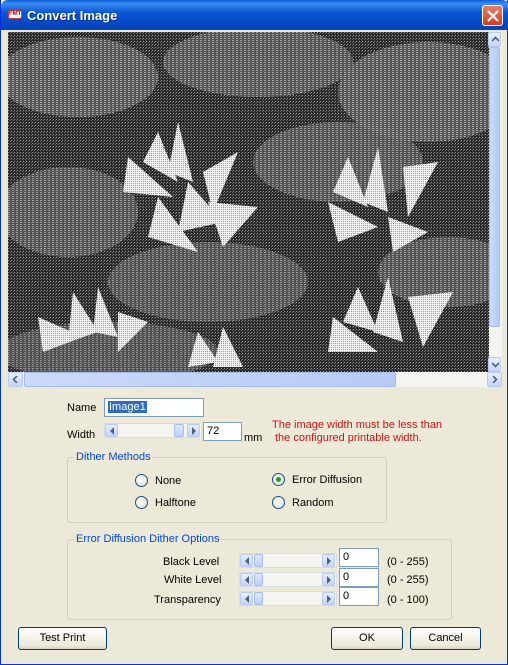  Describe the element at coordinates (408, 600) in the screenshot. I see `transparency-range: (0 - 100)` at that location.